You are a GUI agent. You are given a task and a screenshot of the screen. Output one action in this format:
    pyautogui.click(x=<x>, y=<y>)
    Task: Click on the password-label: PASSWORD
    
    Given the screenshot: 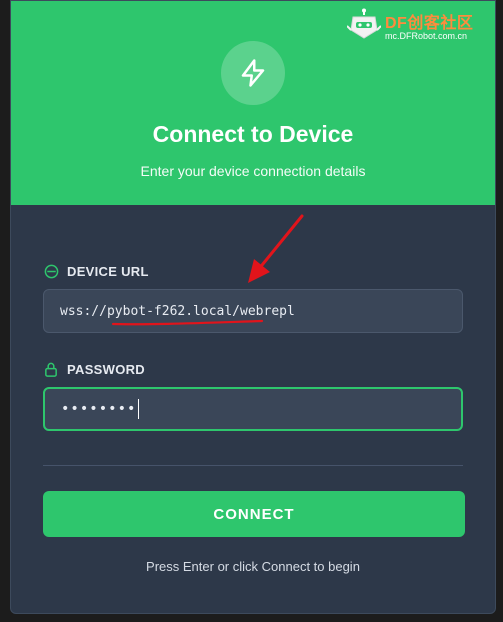 What is the action you would take?
    pyautogui.click(x=94, y=369)
    